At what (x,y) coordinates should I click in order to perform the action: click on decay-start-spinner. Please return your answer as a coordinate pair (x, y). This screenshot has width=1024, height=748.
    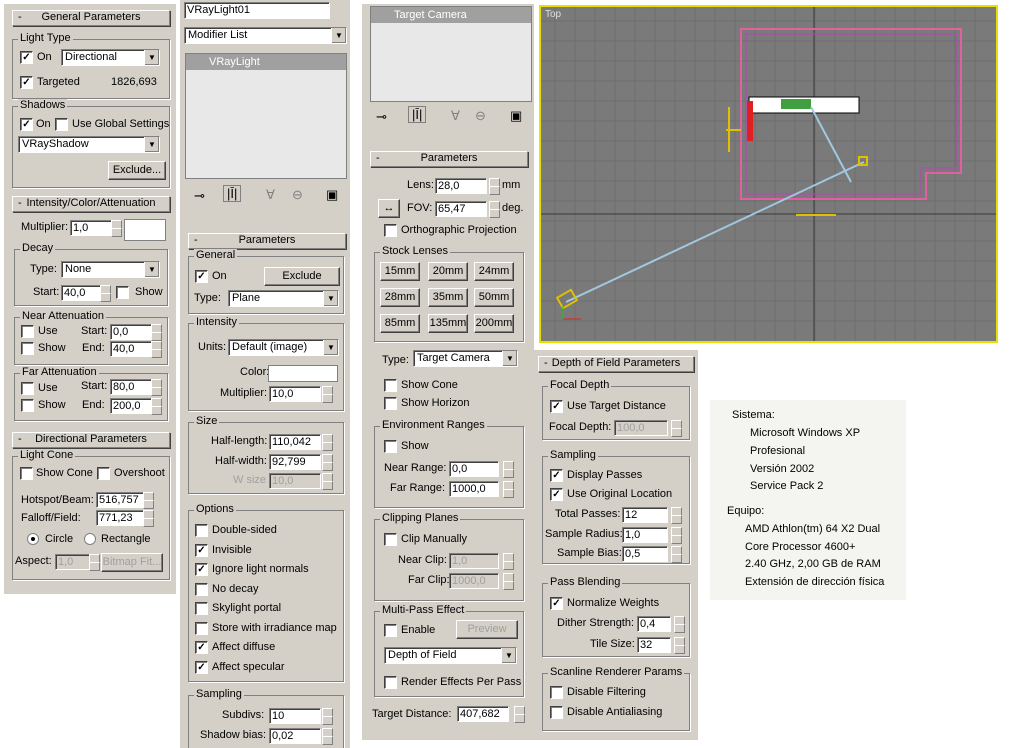
    Looking at the image, I should click on (105, 293).